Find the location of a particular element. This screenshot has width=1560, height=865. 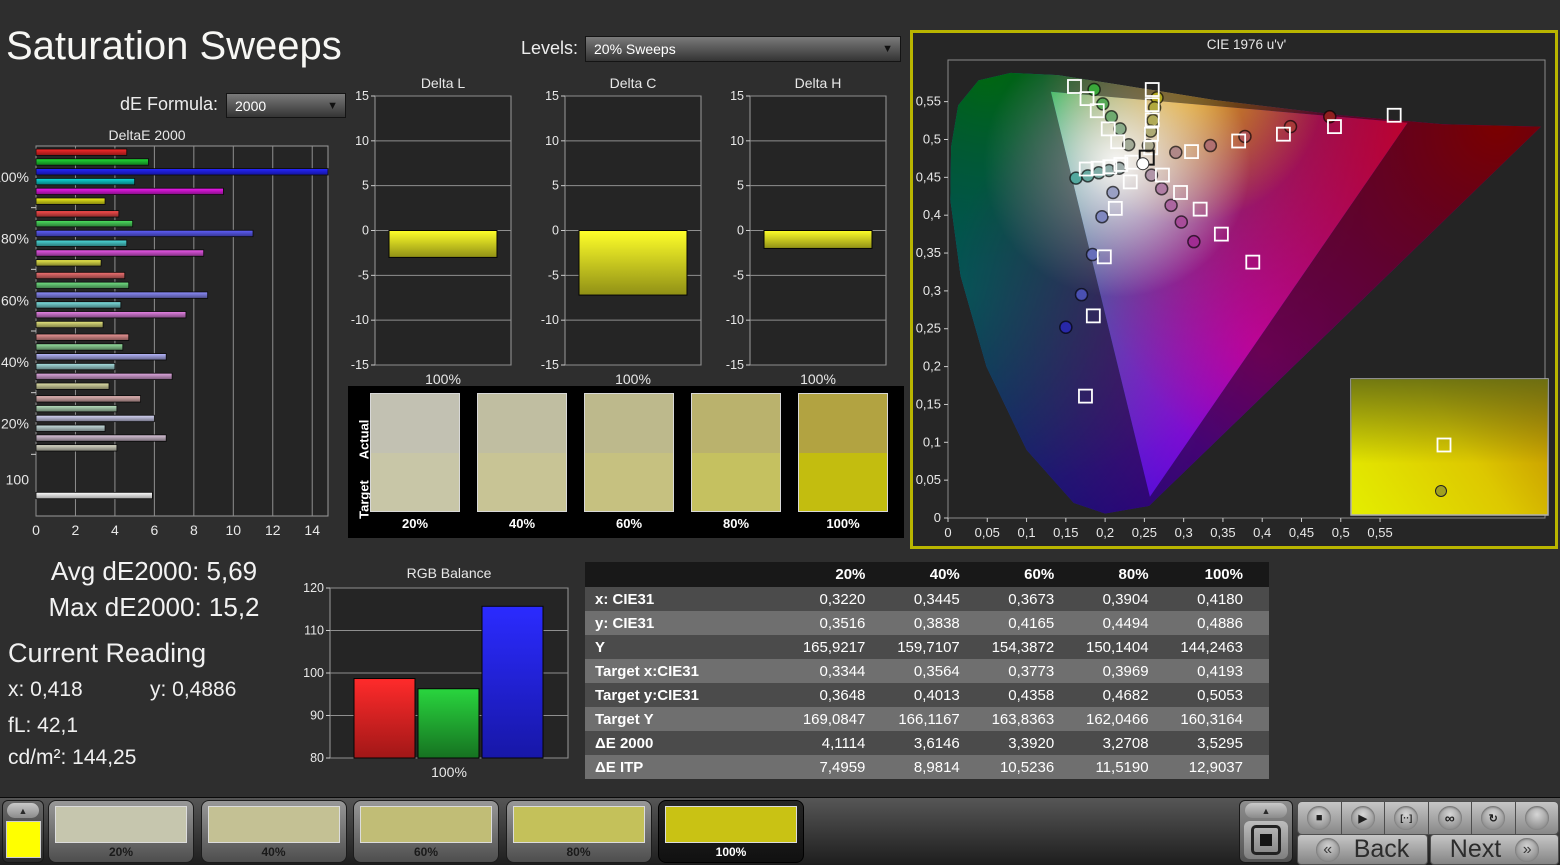

patch-color is located at coordinates (273, 824).